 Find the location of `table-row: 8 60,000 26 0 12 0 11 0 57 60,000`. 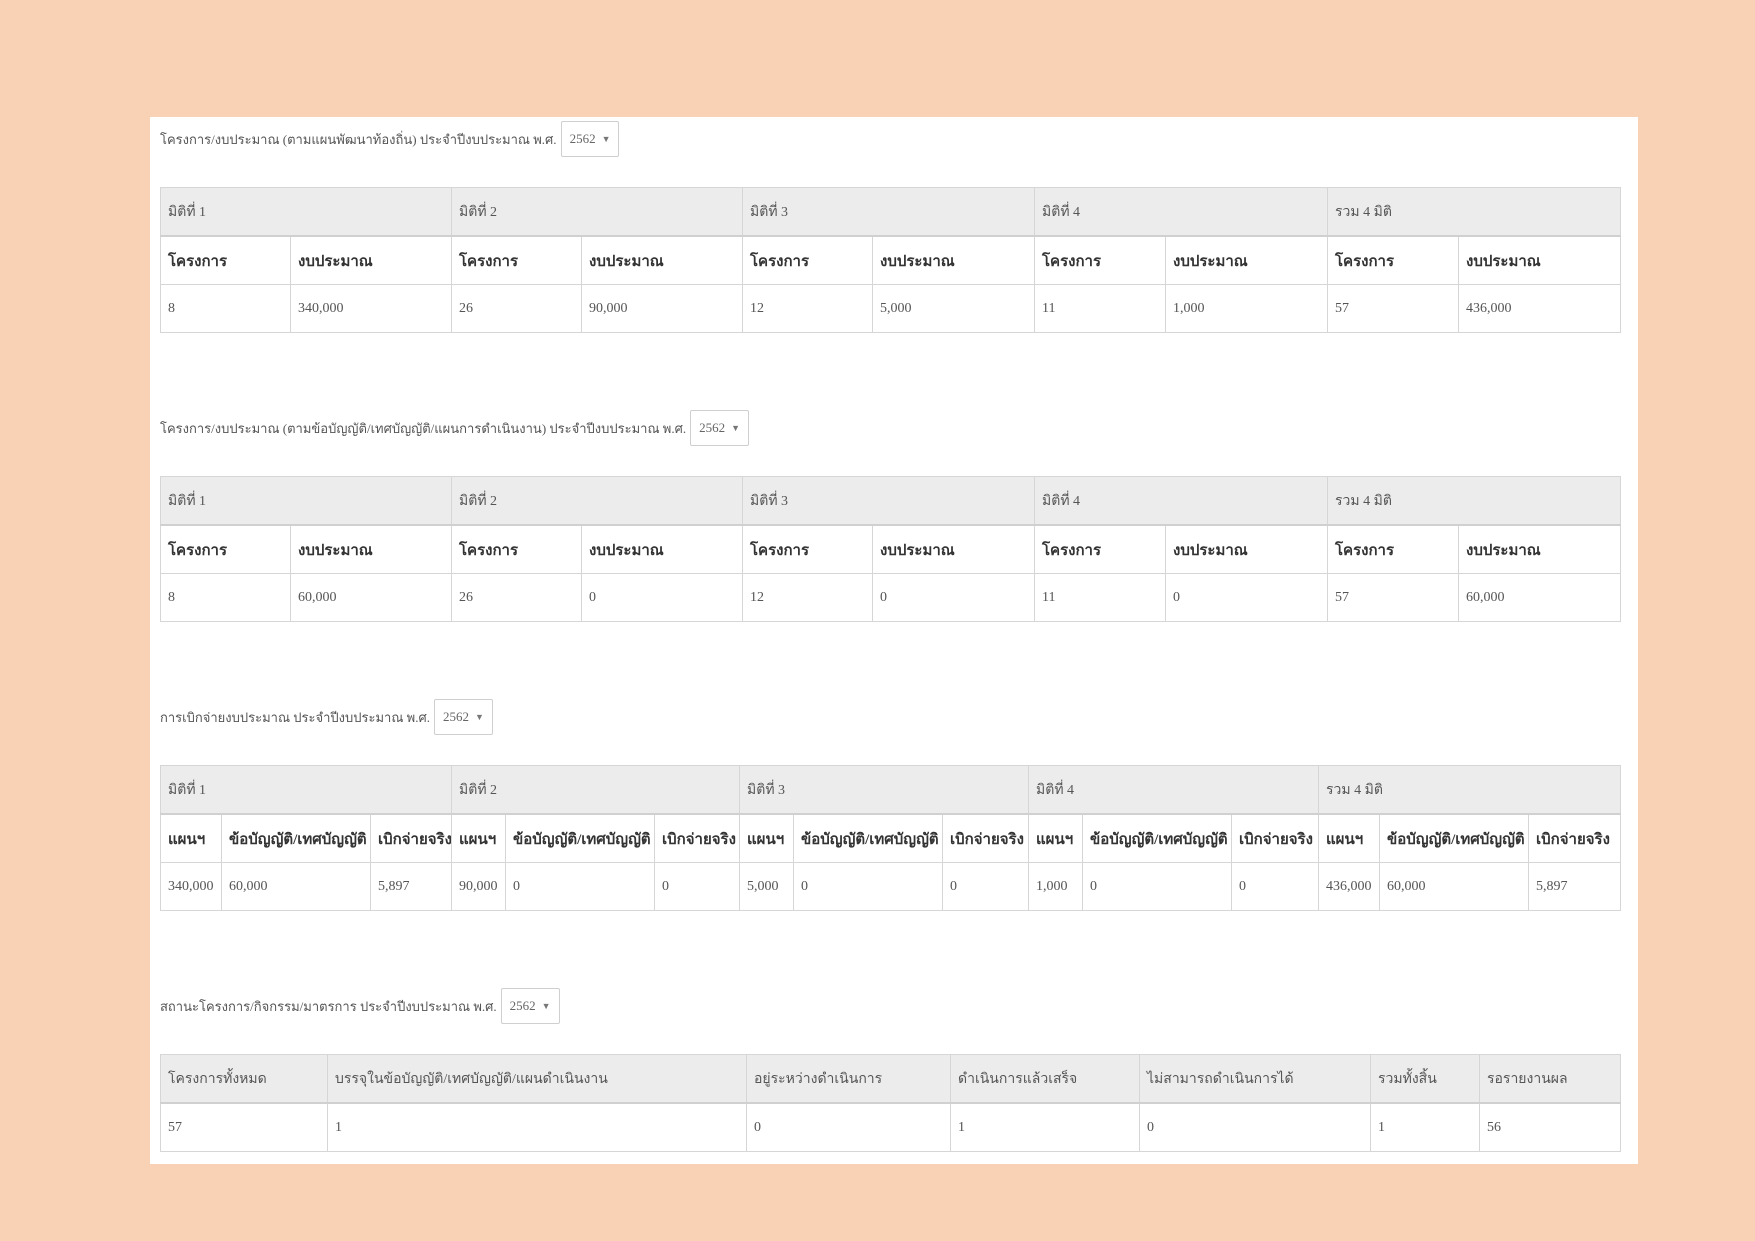

table-row: 8 60,000 26 0 12 0 11 0 57 60,000 is located at coordinates (890, 597).